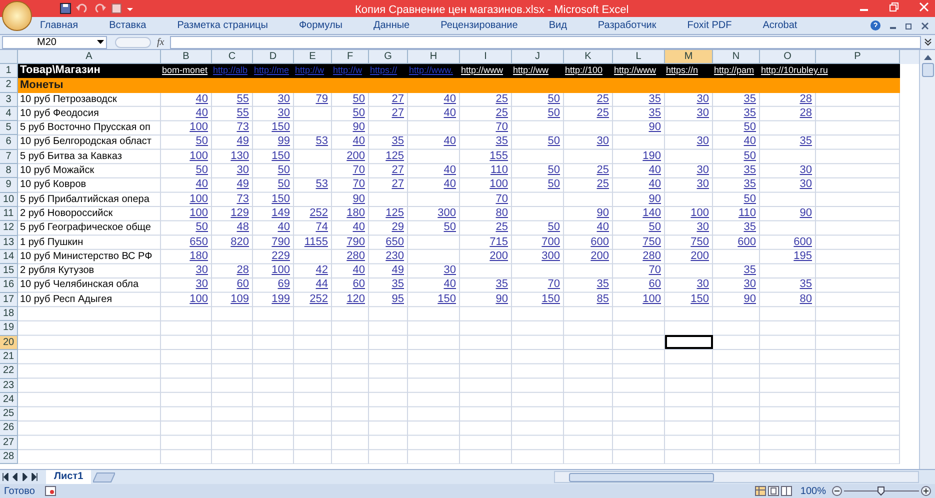  Describe the element at coordinates (499, 256) in the screenshot. I see `price-link: 200` at that location.